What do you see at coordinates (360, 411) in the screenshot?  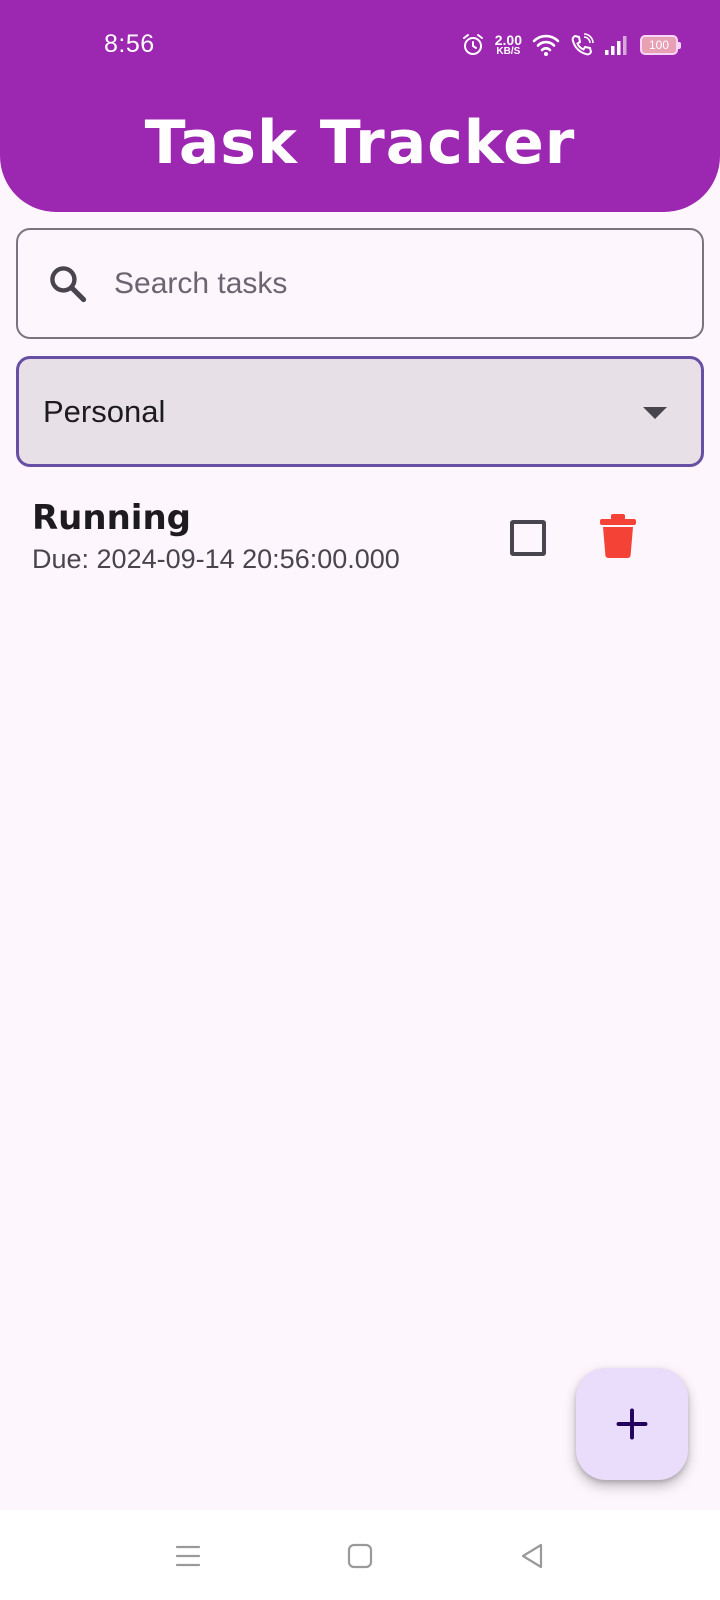 I see `category-dropdown: Personal` at bounding box center [360, 411].